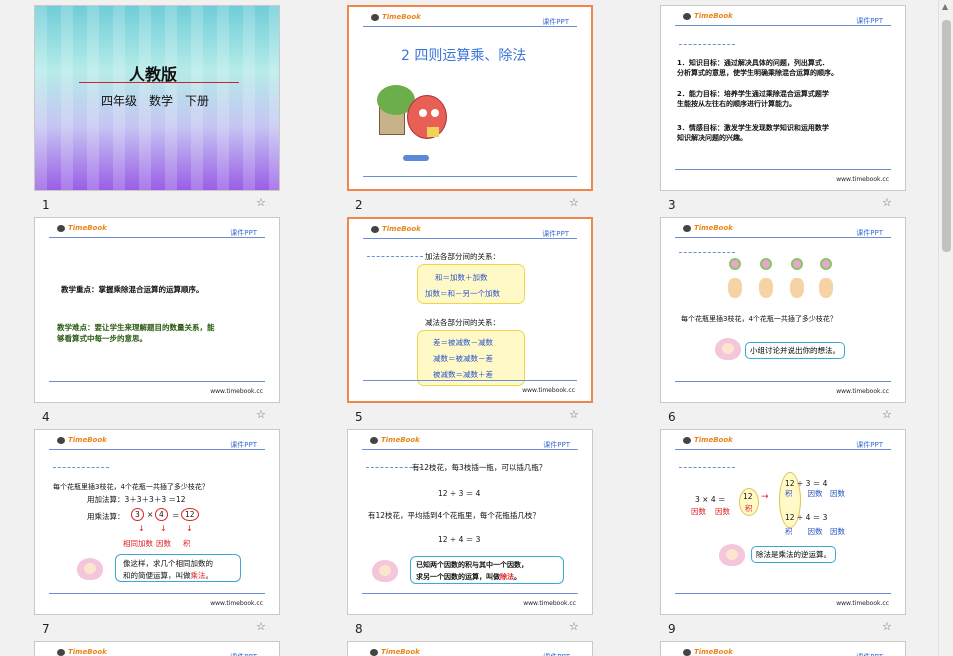  I want to click on term-label: 相同加数, so click(138, 543).